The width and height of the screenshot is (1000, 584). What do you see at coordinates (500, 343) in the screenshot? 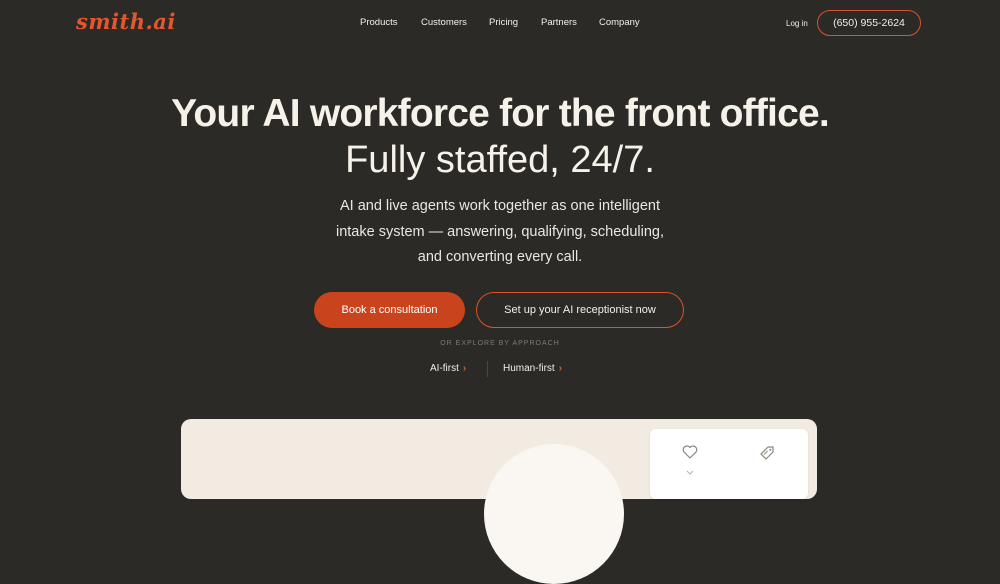
I see `explore-approach-label: OR EXPLORE BY APPROACH` at bounding box center [500, 343].